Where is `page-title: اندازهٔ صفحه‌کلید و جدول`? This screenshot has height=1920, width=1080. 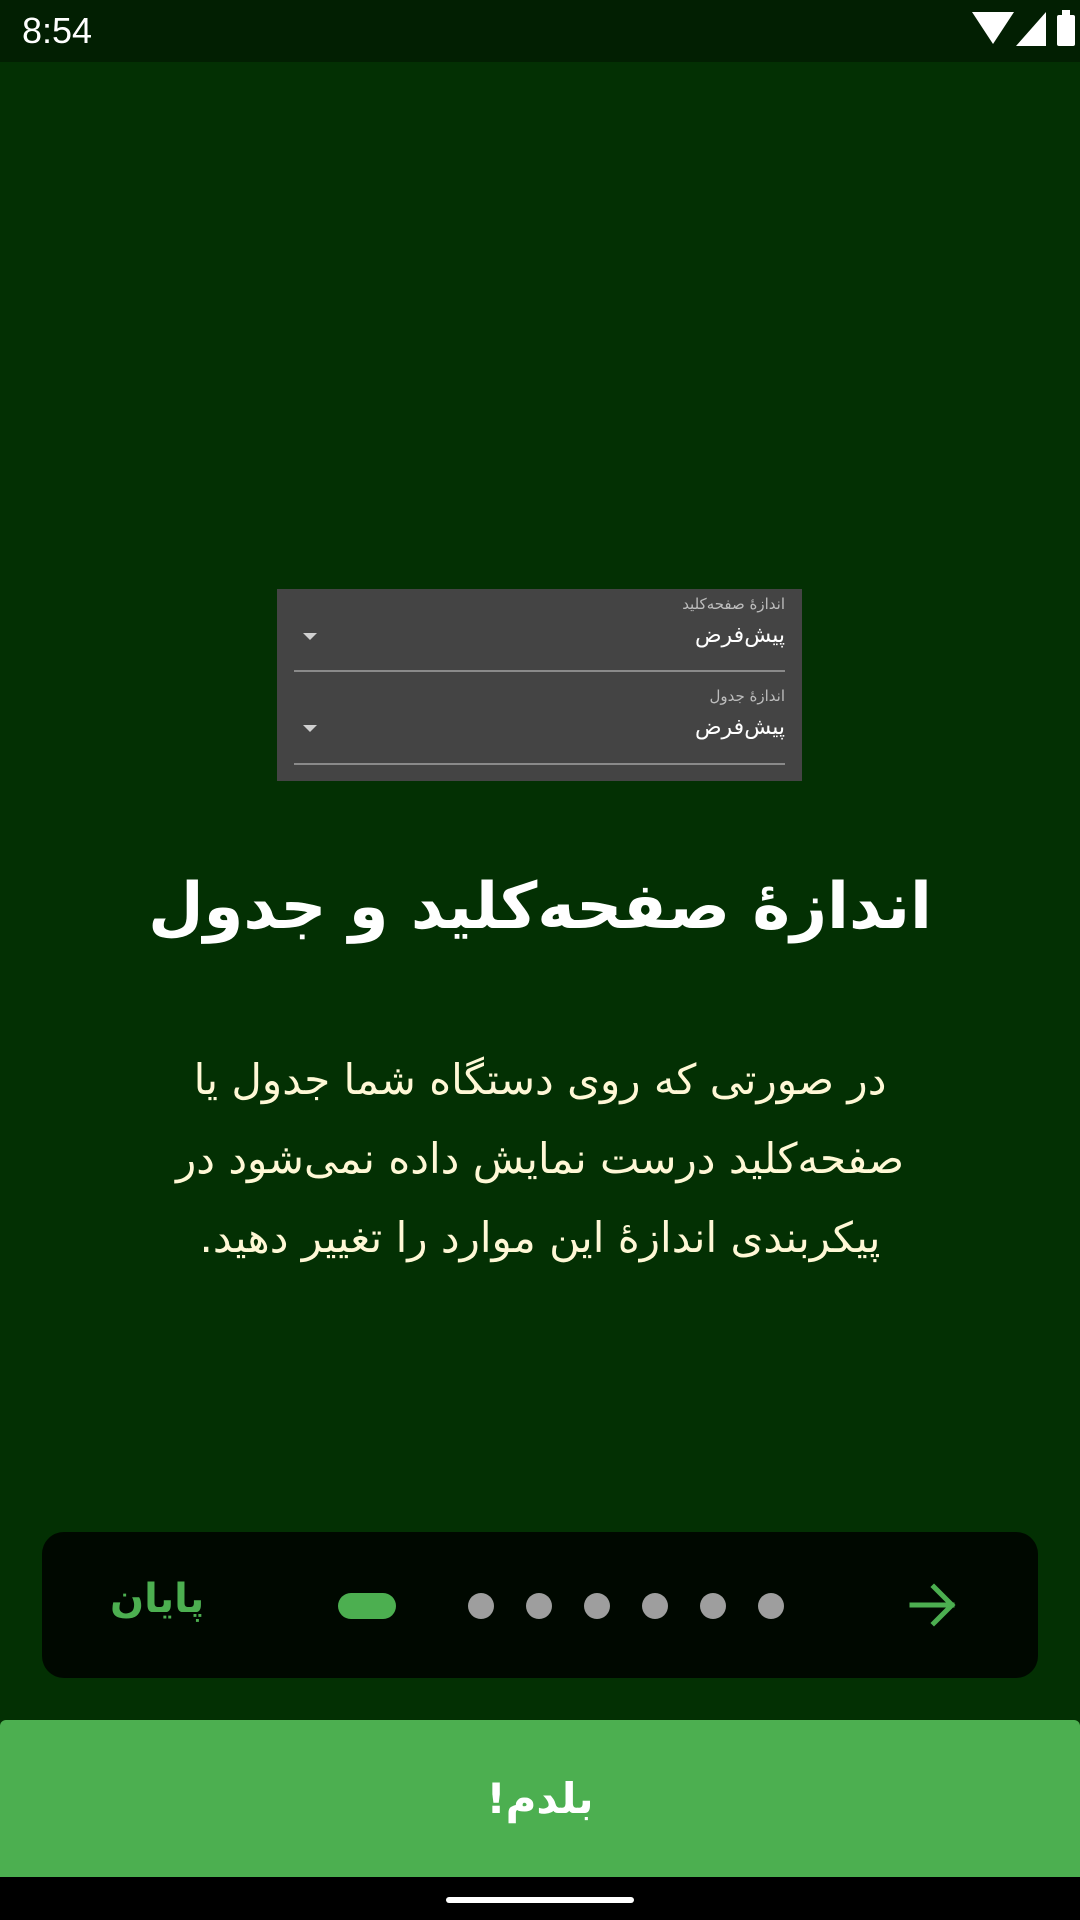 page-title: اندازهٔ صفحه‌کلید و جدول is located at coordinates (540, 907).